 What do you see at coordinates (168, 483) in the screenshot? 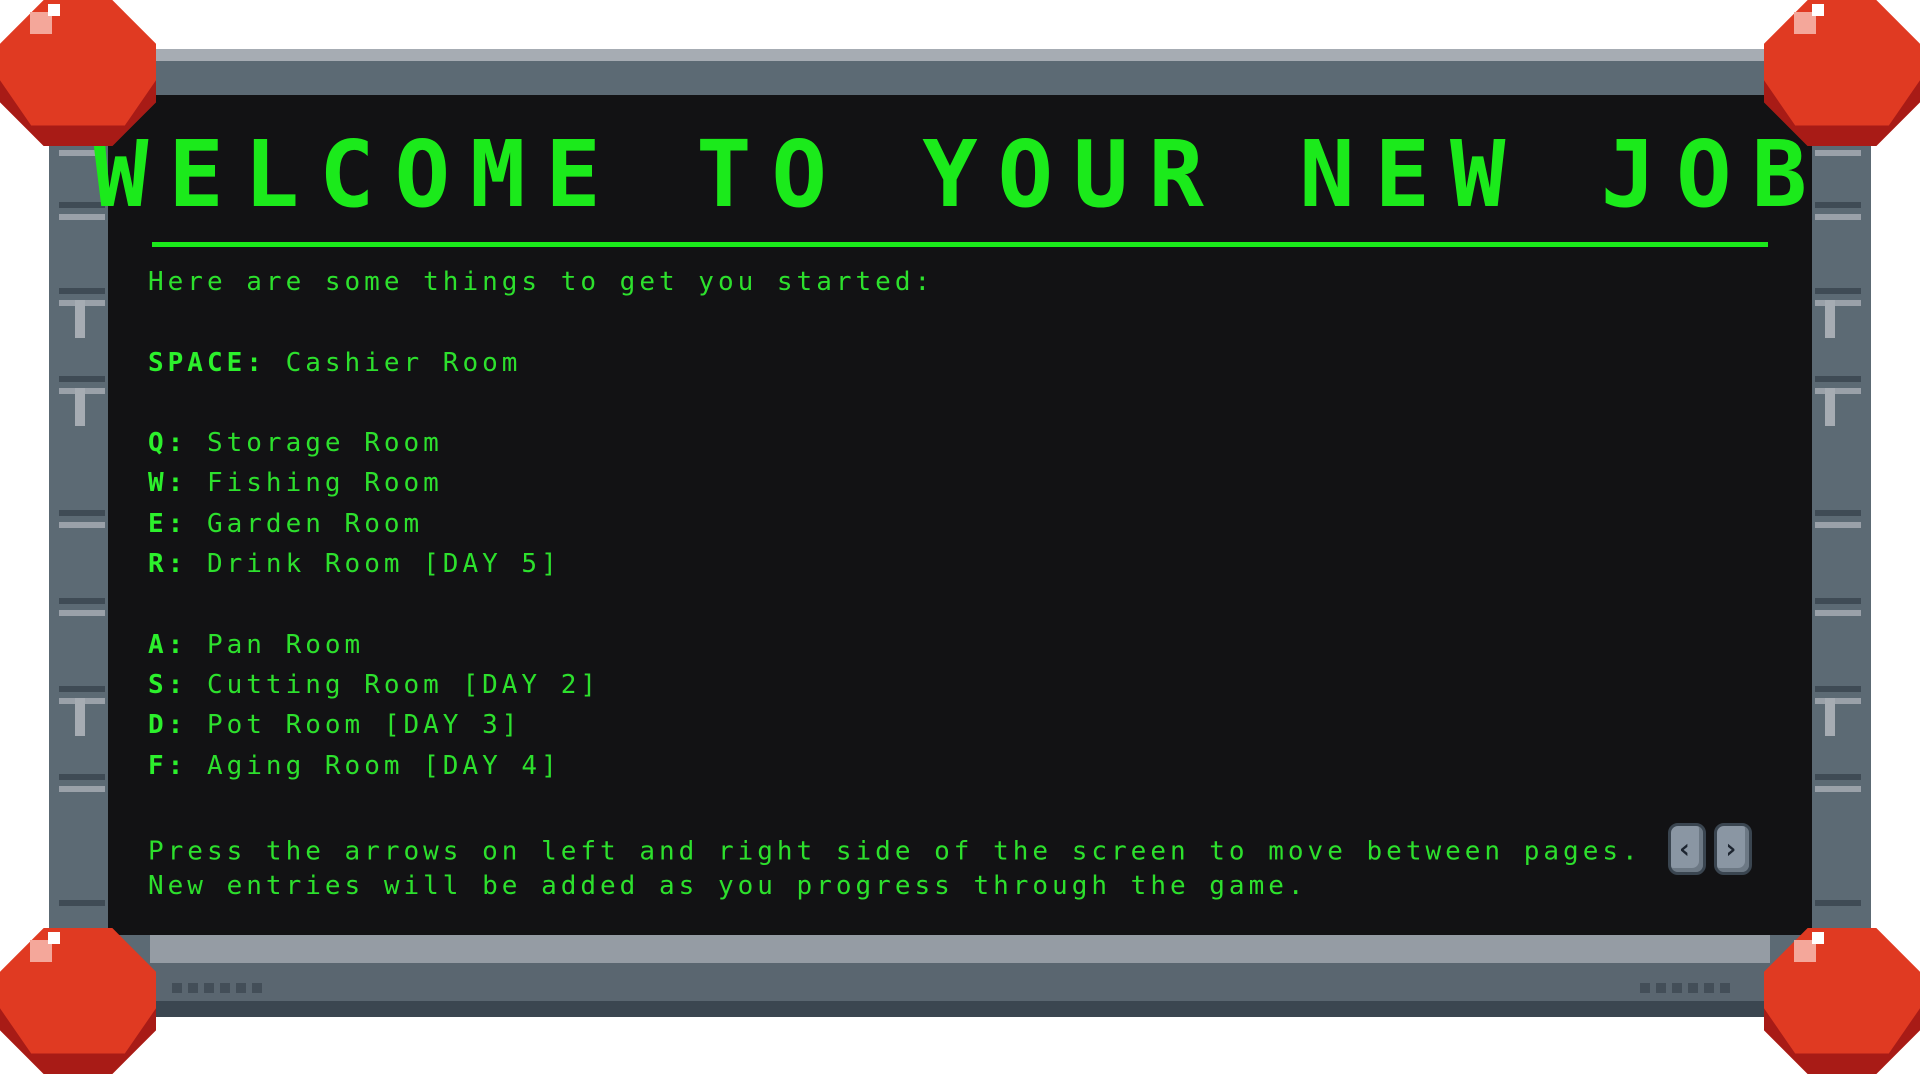
I see `control-key: W:` at bounding box center [168, 483].